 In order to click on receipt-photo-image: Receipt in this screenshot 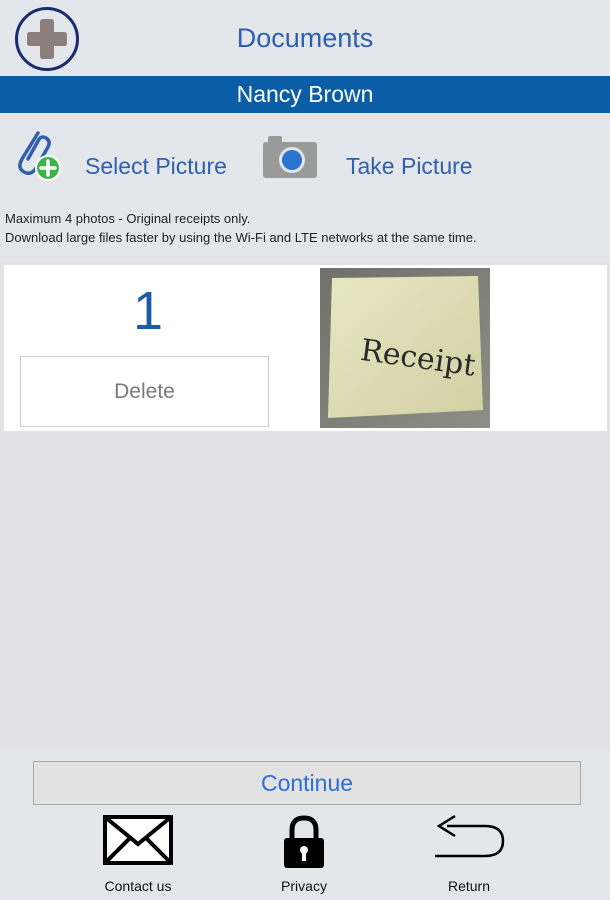, I will do `click(405, 348)`.